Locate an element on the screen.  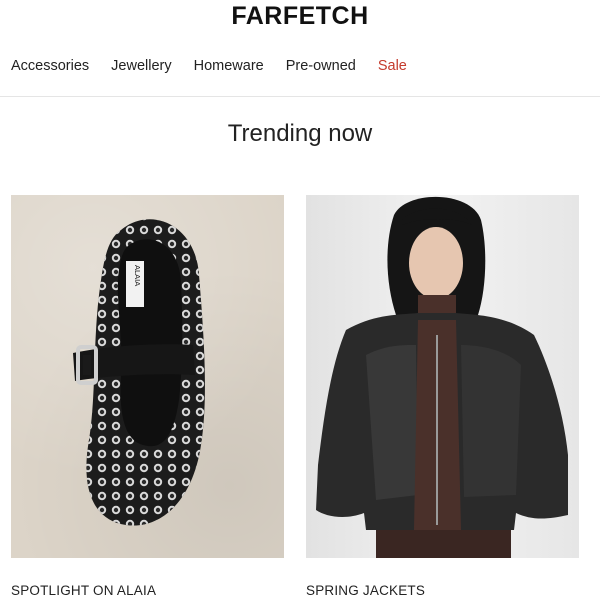
header-divider is located at coordinates (300, 96).